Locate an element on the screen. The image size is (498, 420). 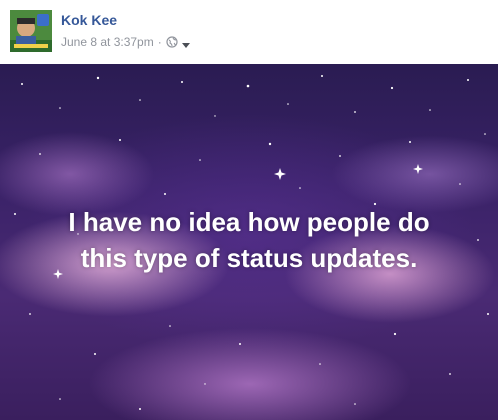
post-timestamp: June 8 at 3:37pm is located at coordinates (107, 42).